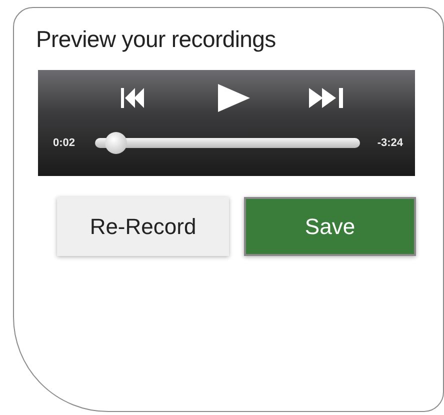 The image size is (444, 415). I want to click on save-button: Save, so click(330, 226).